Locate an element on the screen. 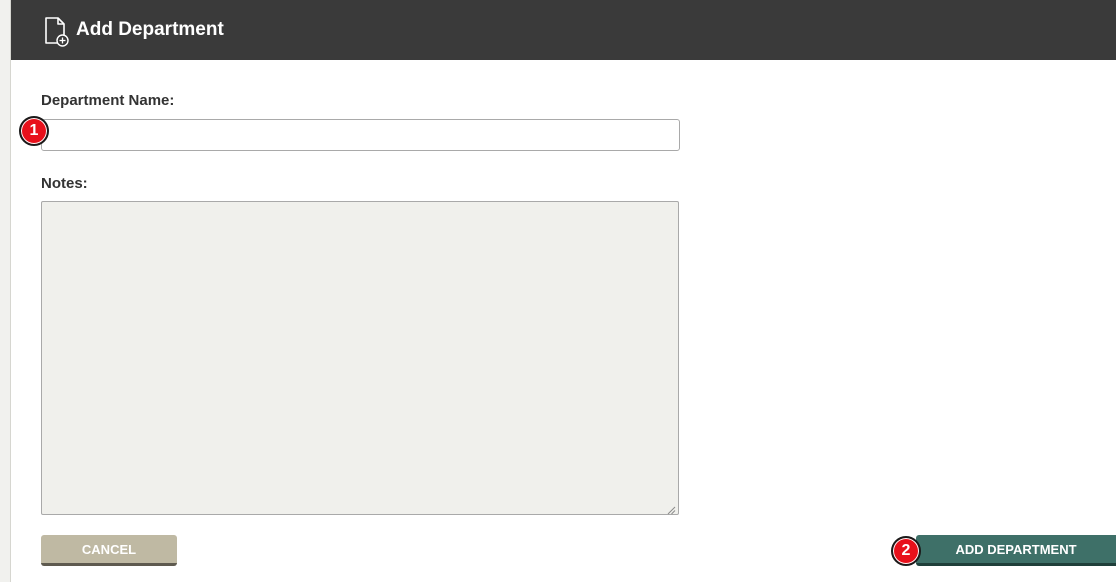  department-name-input is located at coordinates (360, 135).